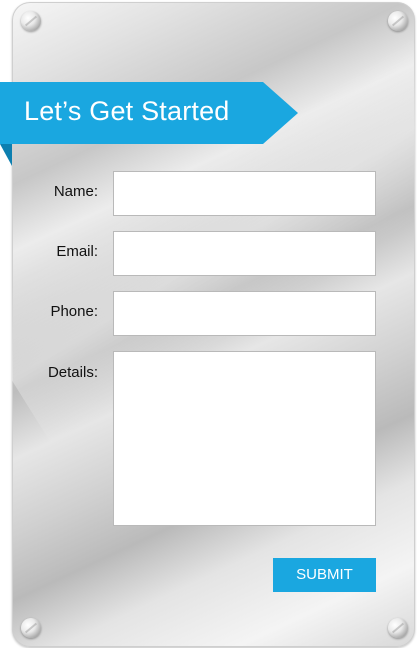  What do you see at coordinates (244, 193) in the screenshot?
I see `name-field` at bounding box center [244, 193].